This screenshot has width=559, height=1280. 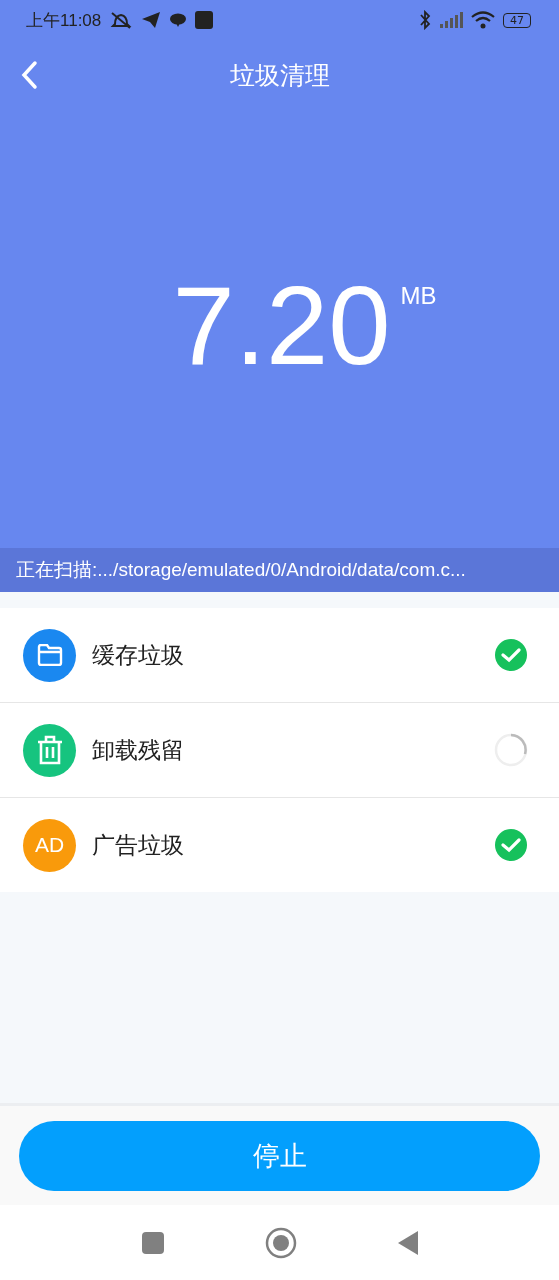 I want to click on app-square-icon, so click(x=204, y=20).